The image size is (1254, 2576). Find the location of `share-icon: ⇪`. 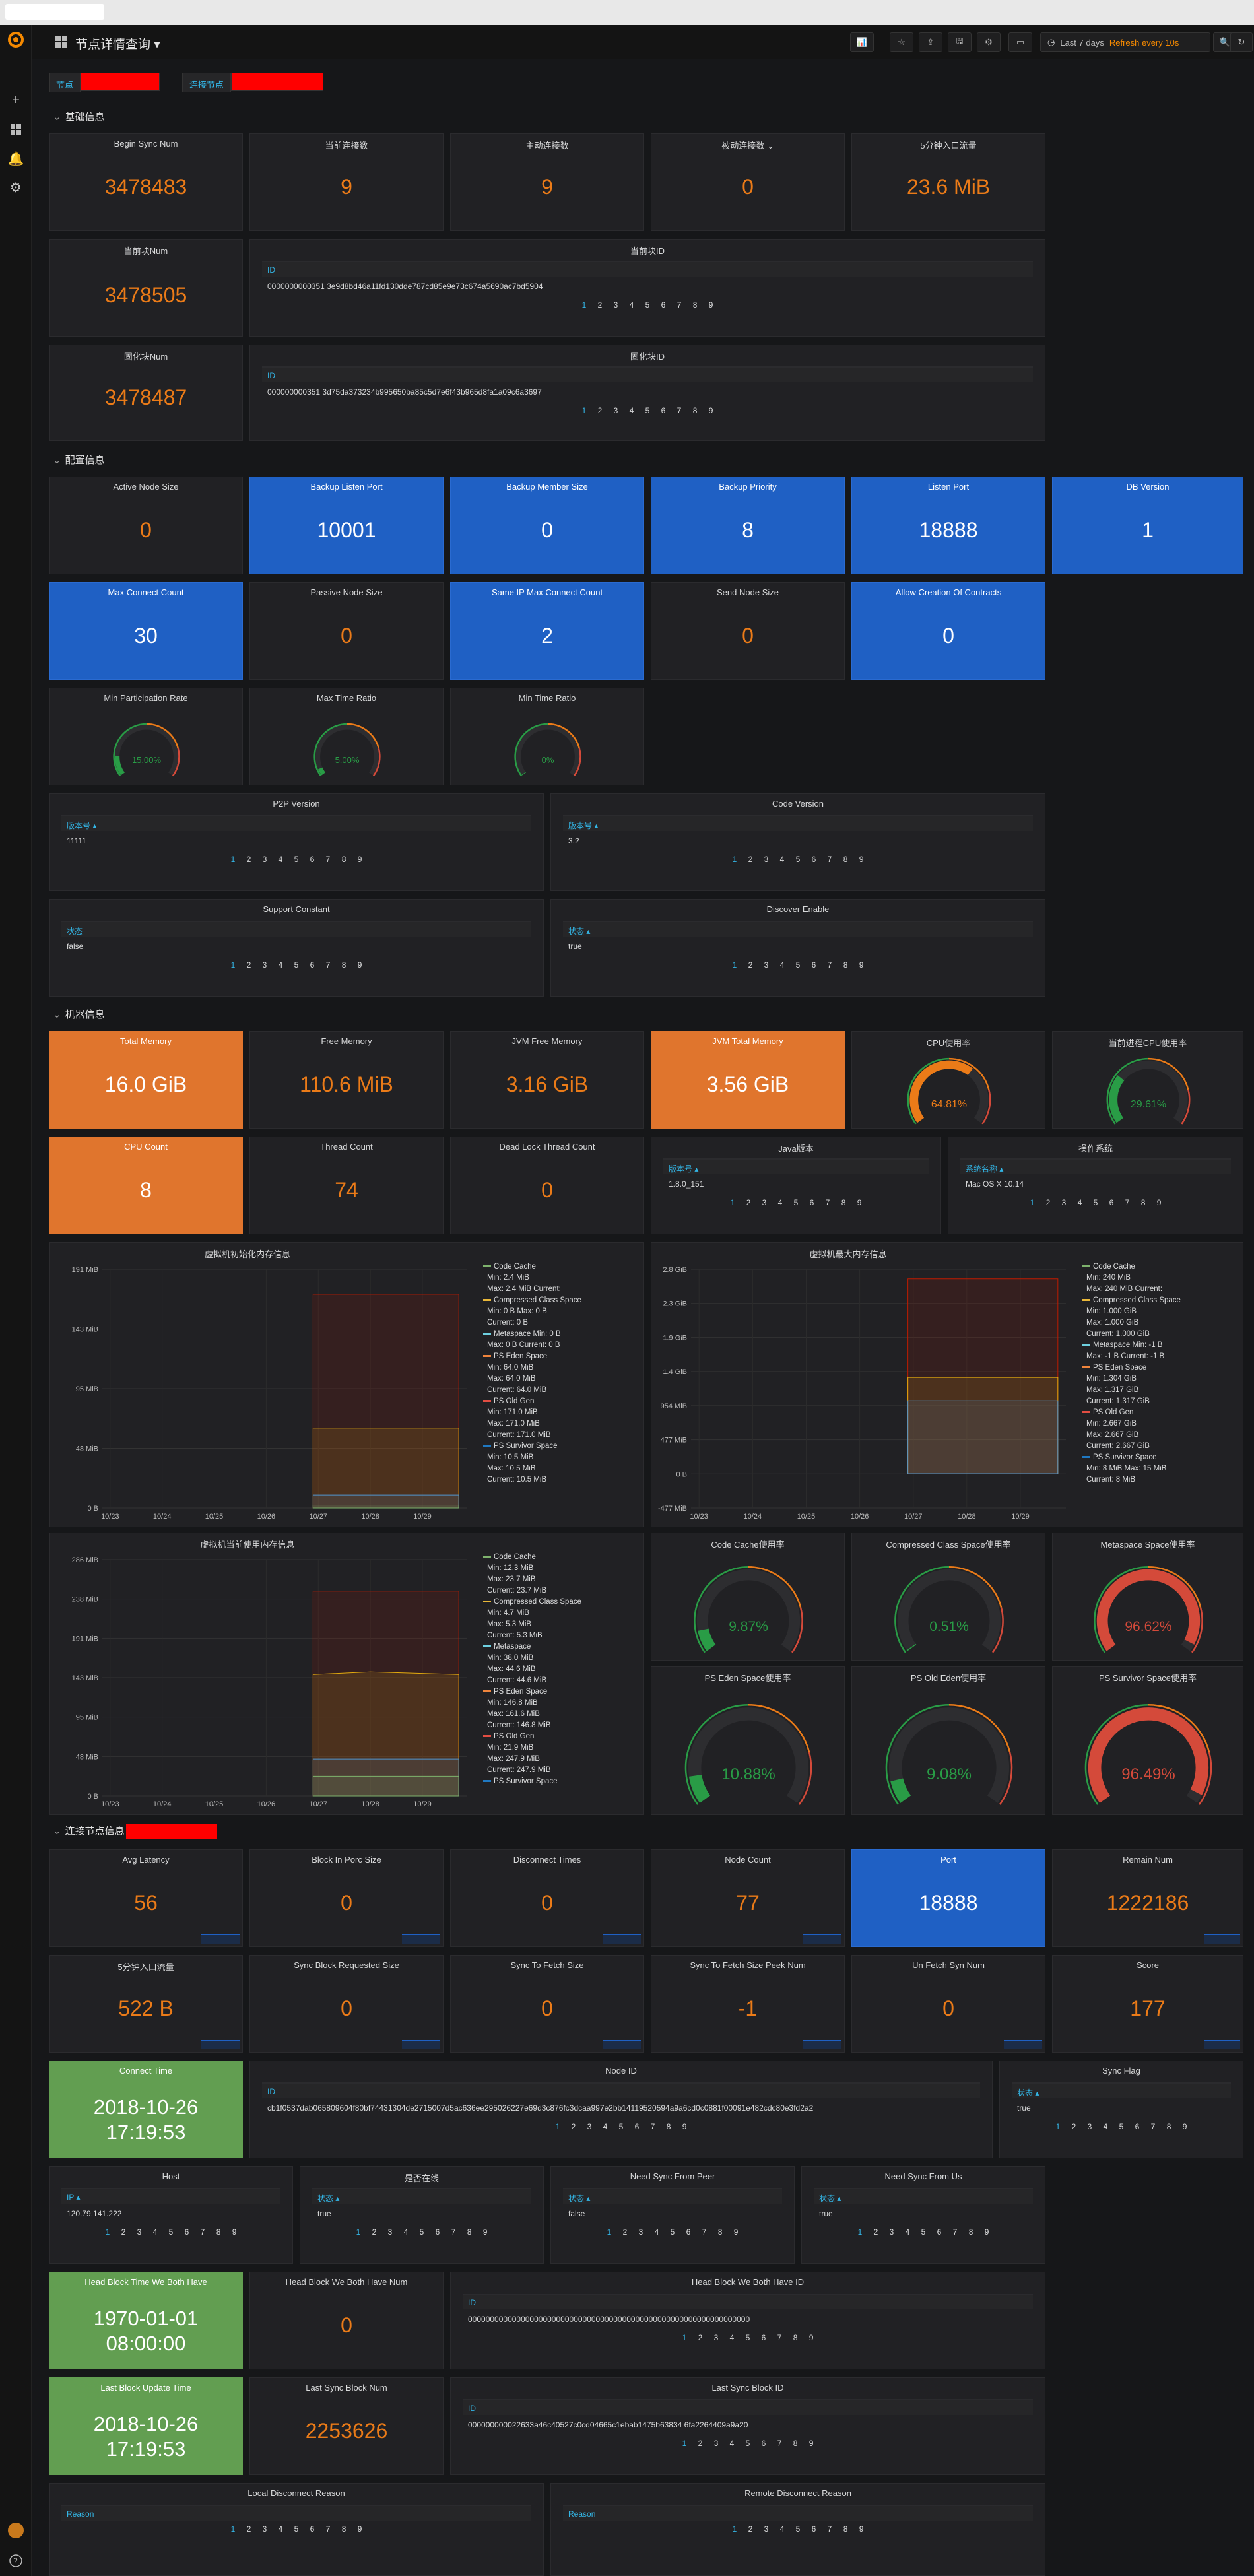

share-icon: ⇪ is located at coordinates (930, 42).